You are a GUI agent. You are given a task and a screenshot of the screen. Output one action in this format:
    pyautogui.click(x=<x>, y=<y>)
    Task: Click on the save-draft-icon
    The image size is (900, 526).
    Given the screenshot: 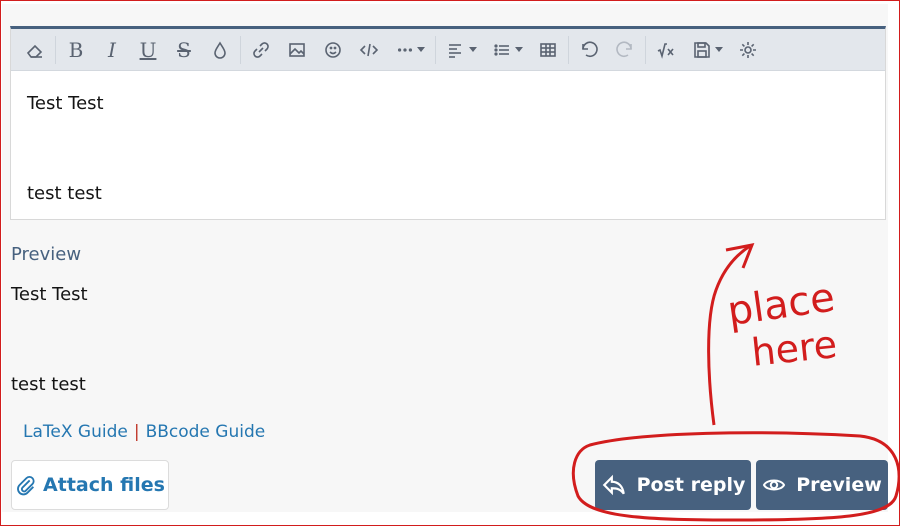 What is the action you would take?
    pyautogui.click(x=707, y=50)
    